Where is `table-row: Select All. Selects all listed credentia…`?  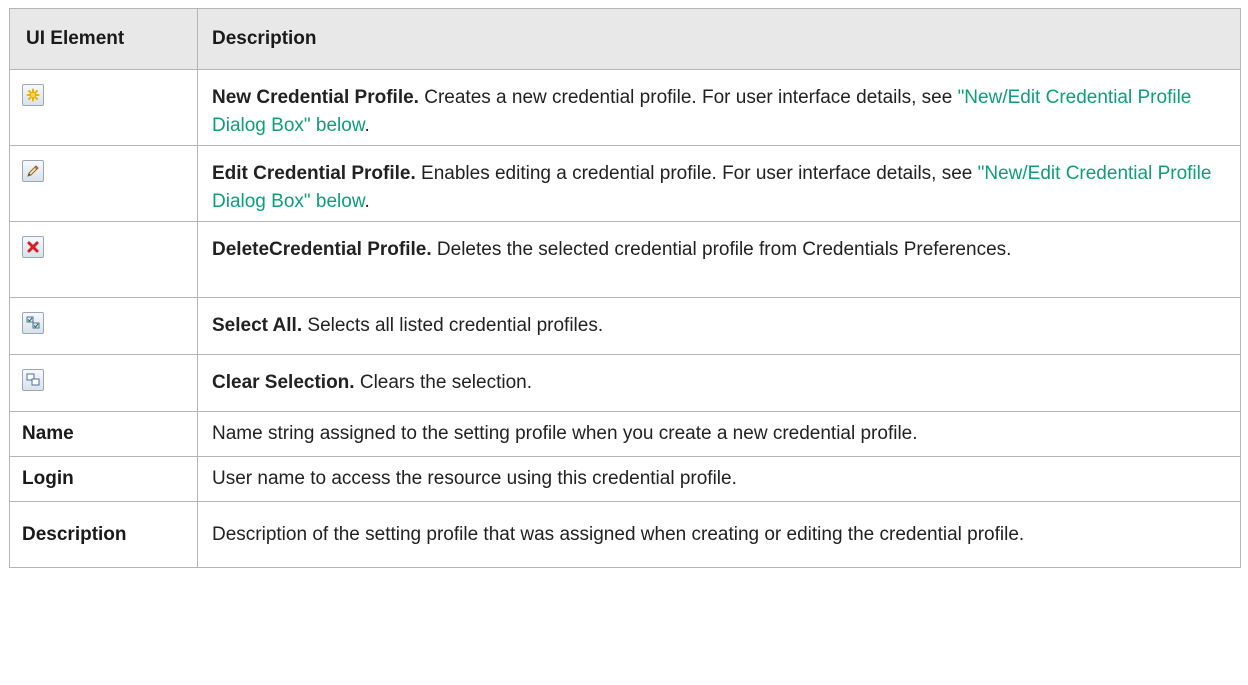 table-row: Select All. Selects all listed credentia… is located at coordinates (625, 326).